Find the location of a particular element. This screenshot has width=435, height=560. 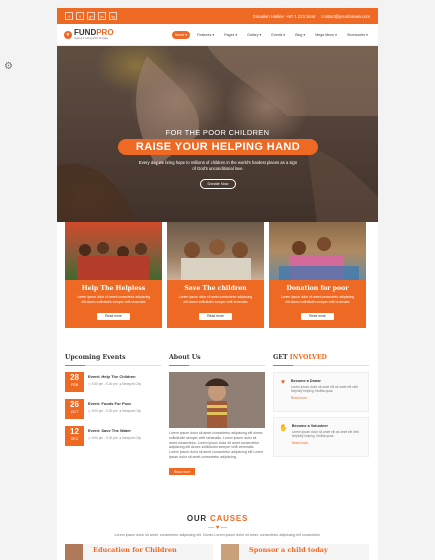

logo: ♥ FUNDPRO Helping & Giving NGO Template is located at coordinates (89, 34).